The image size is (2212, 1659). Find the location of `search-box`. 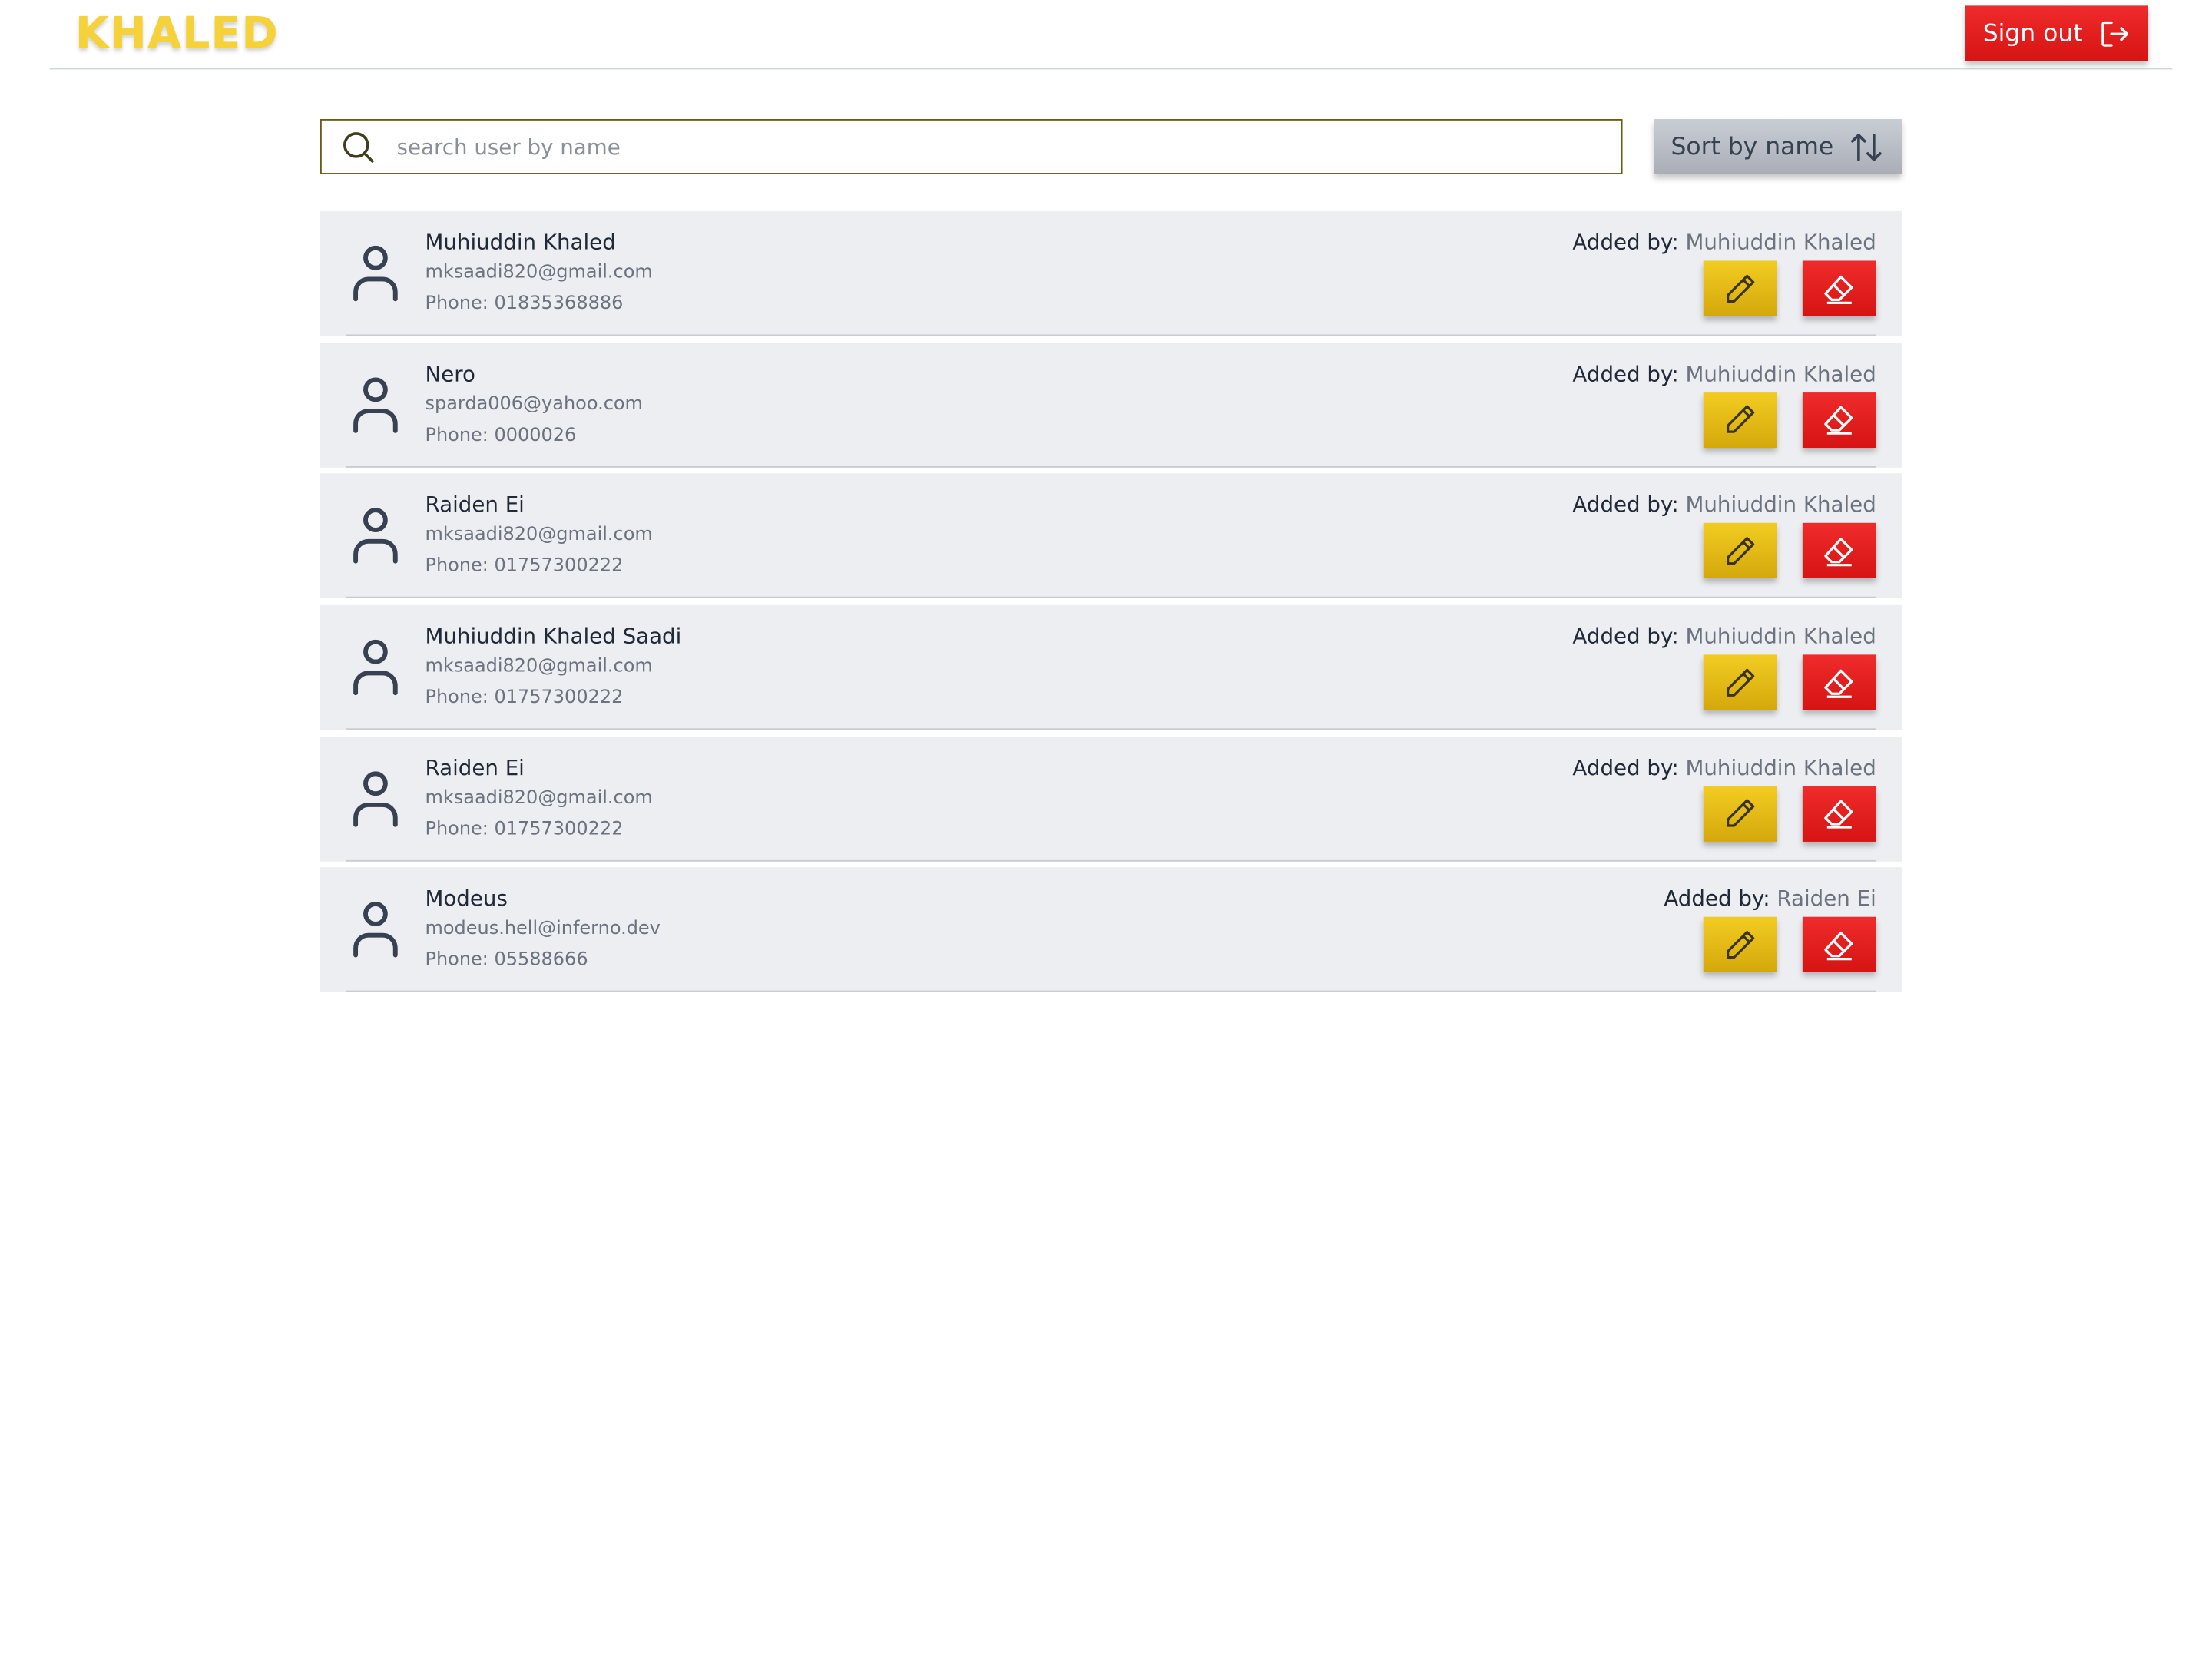

search-box is located at coordinates (971, 146).